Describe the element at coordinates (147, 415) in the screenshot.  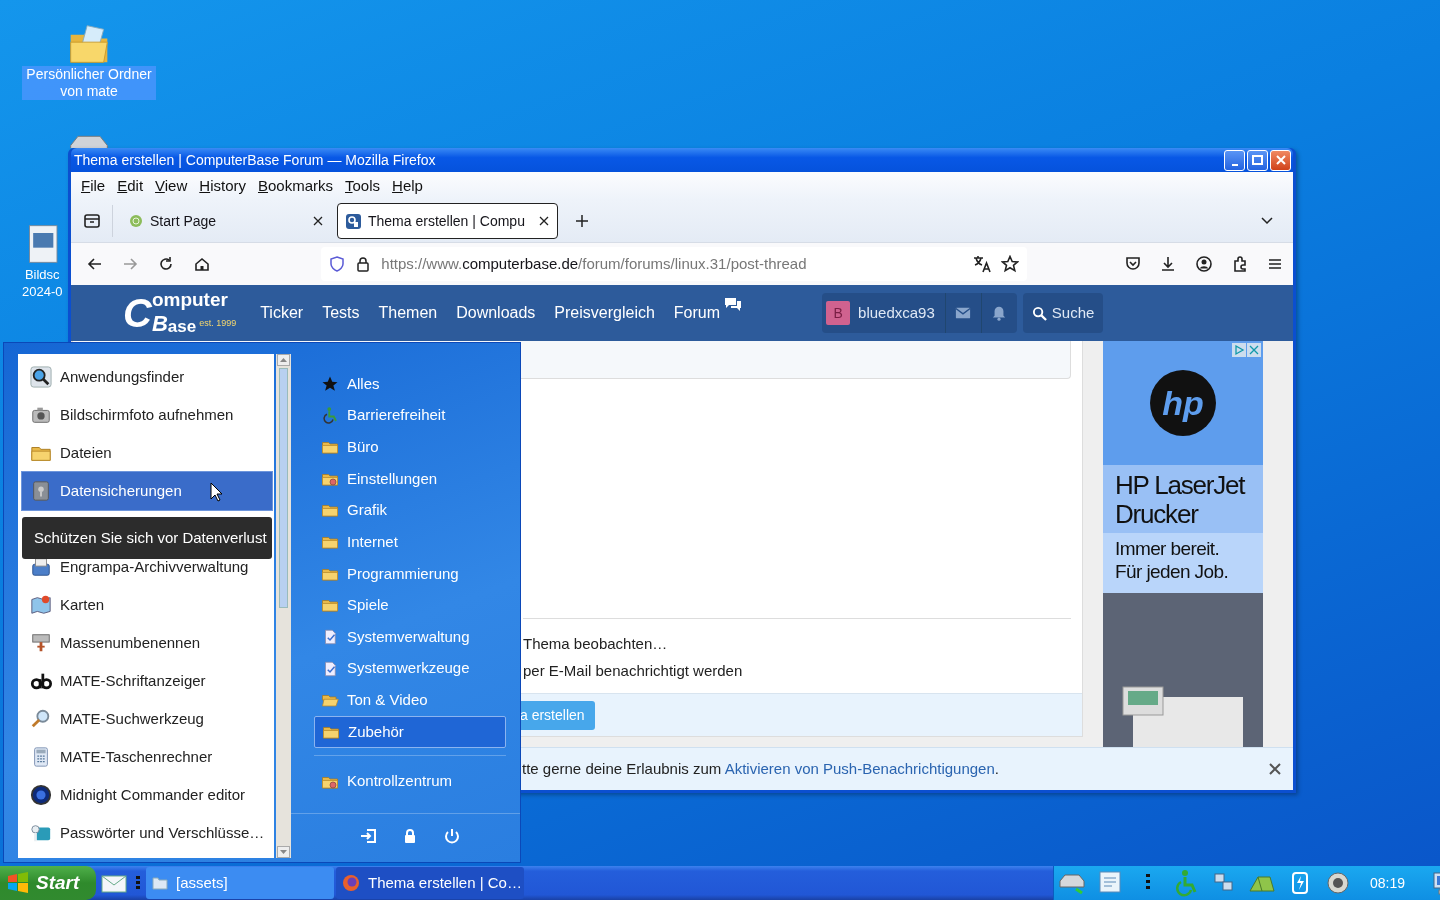
I see `menu-item: Bildschirmfoto aufnehmen` at that location.